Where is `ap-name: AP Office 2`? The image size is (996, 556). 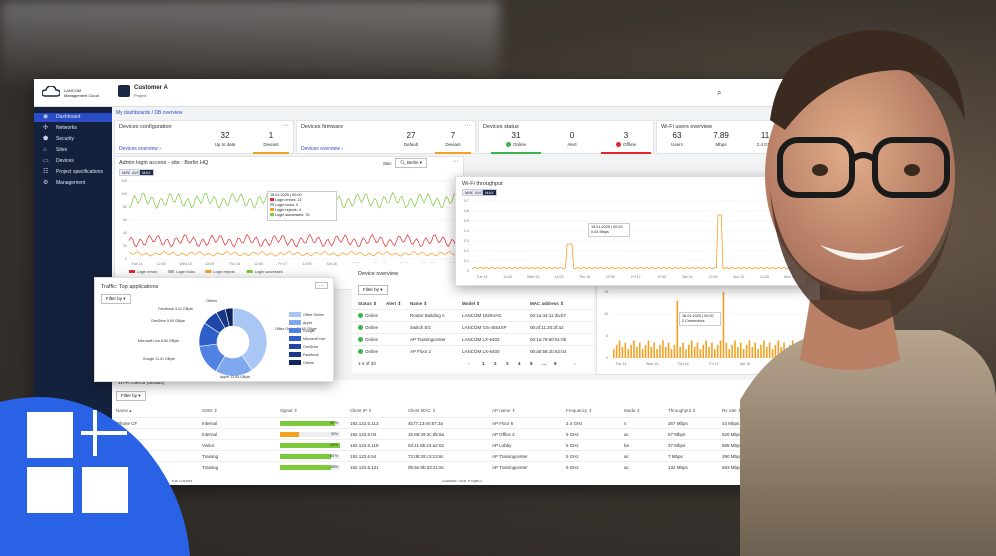
ap-name: AP Office 2 is located at coordinates (503, 434).